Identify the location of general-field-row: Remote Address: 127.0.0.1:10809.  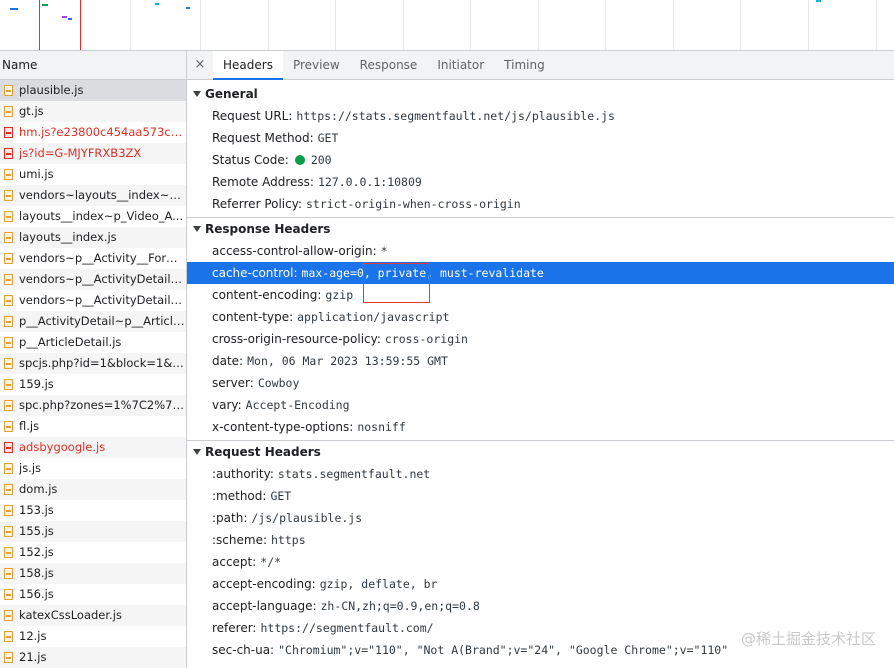
(540, 182).